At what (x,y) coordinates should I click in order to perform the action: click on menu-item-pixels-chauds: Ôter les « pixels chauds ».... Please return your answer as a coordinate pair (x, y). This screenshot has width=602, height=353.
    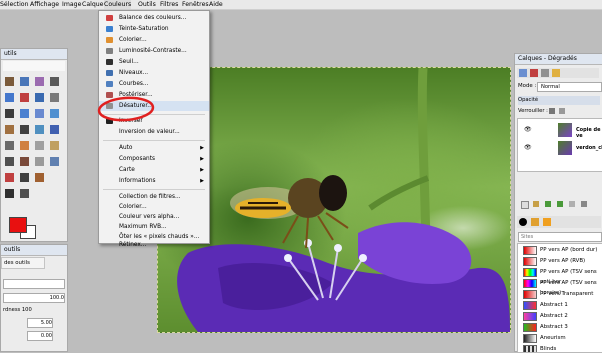
    Looking at the image, I should click on (154, 237).